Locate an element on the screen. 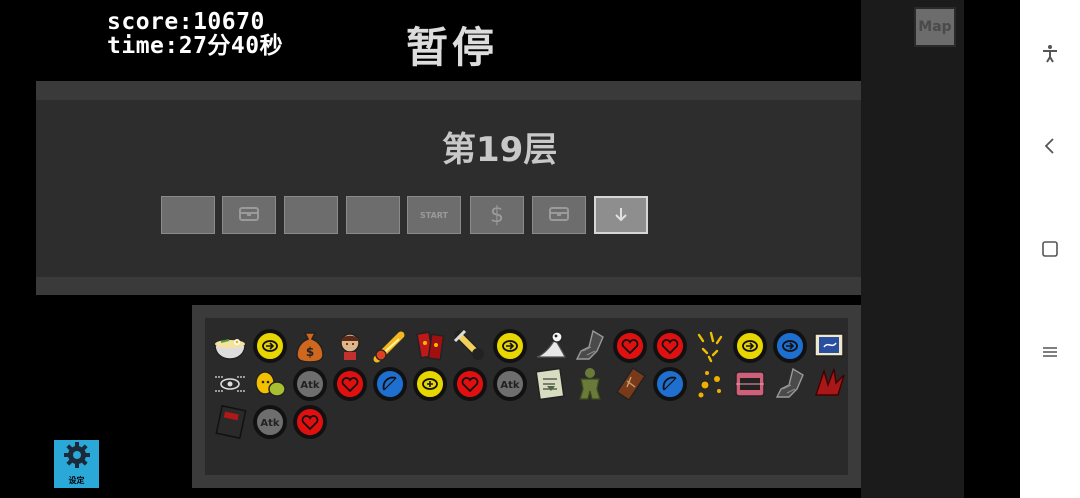 This screenshot has width=1080, height=498. pink-chest-icon is located at coordinates (750, 384).